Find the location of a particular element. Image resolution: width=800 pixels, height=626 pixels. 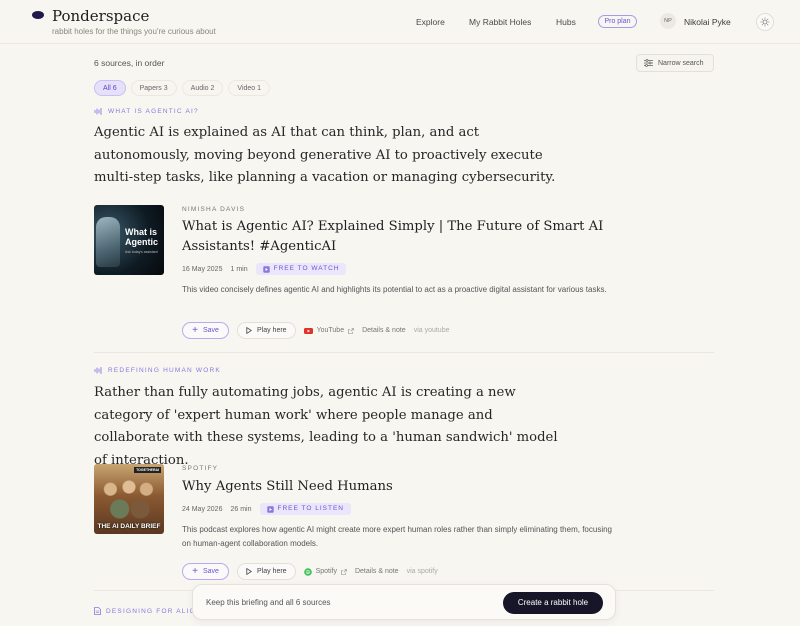

youtube-link: YouTube is located at coordinates (329, 330).